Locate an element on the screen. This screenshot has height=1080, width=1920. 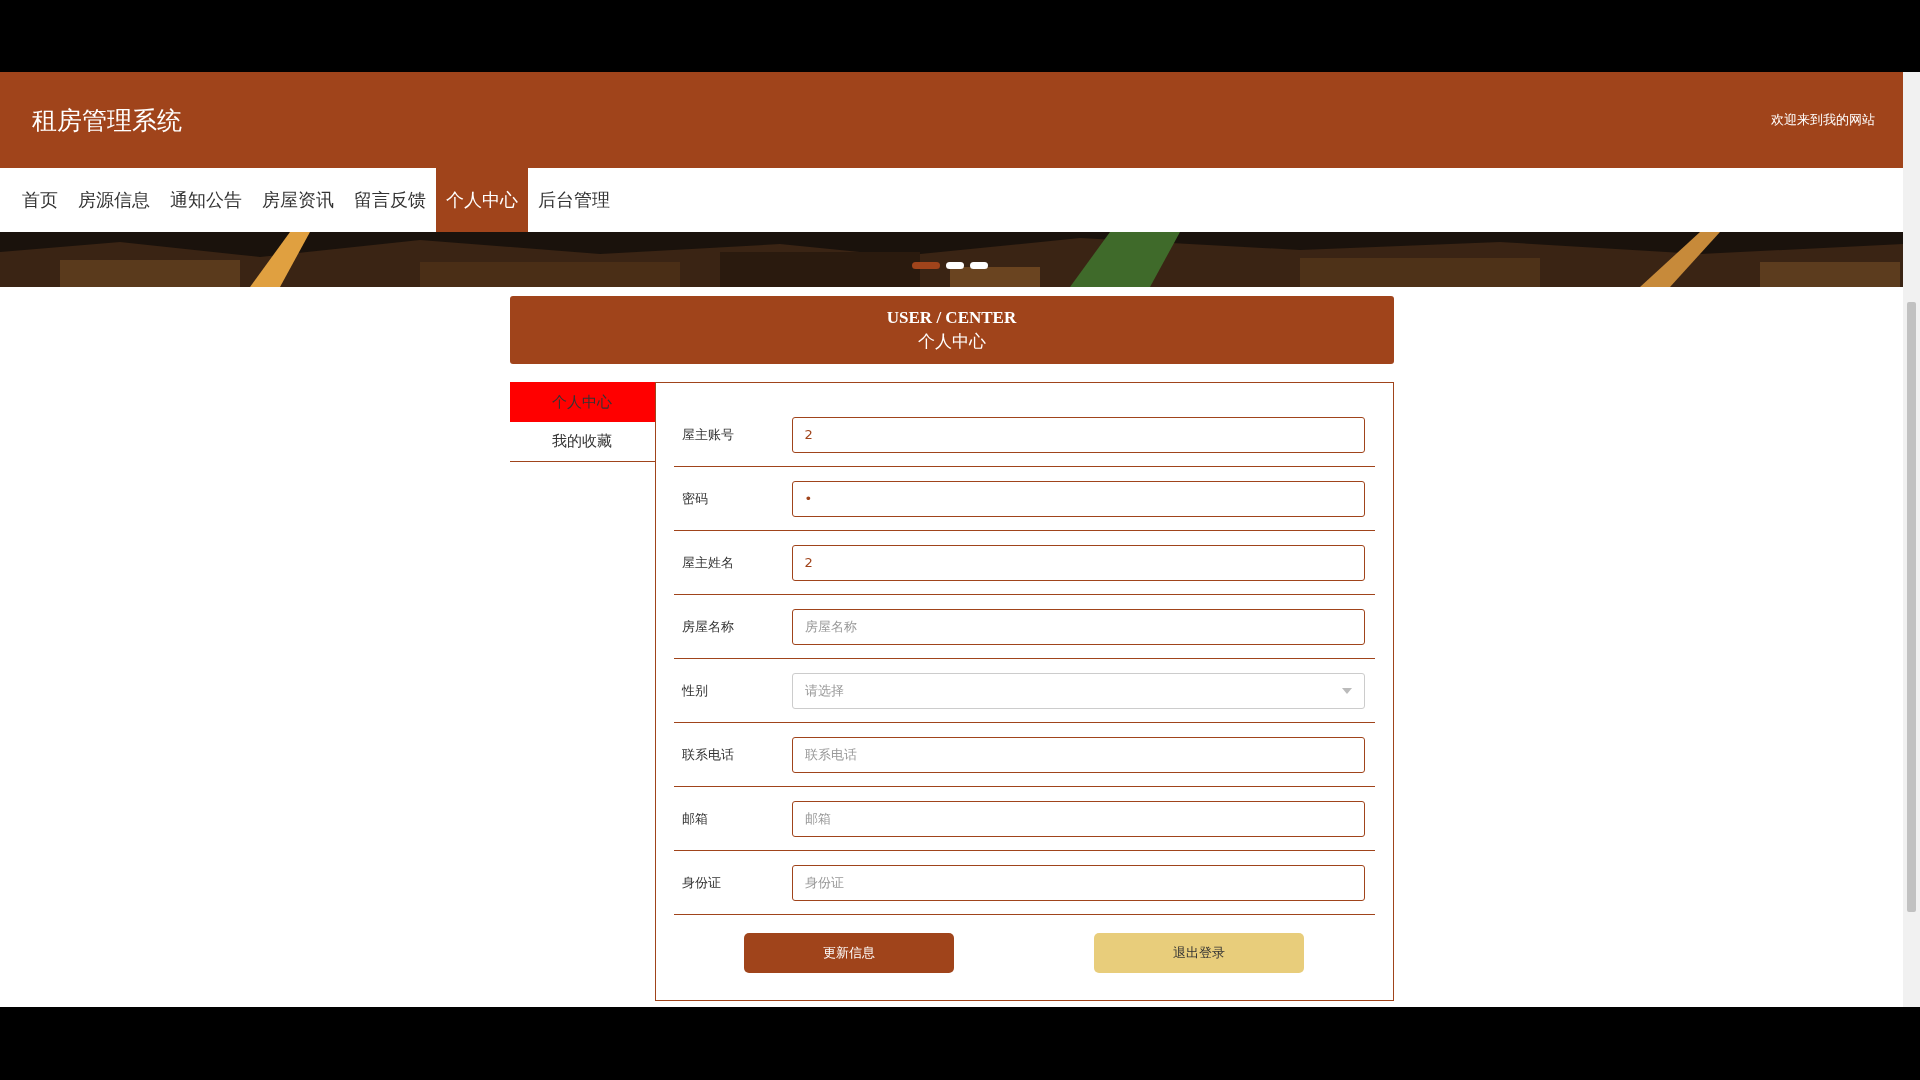
field-label: 联系电话 is located at coordinates (707, 754).